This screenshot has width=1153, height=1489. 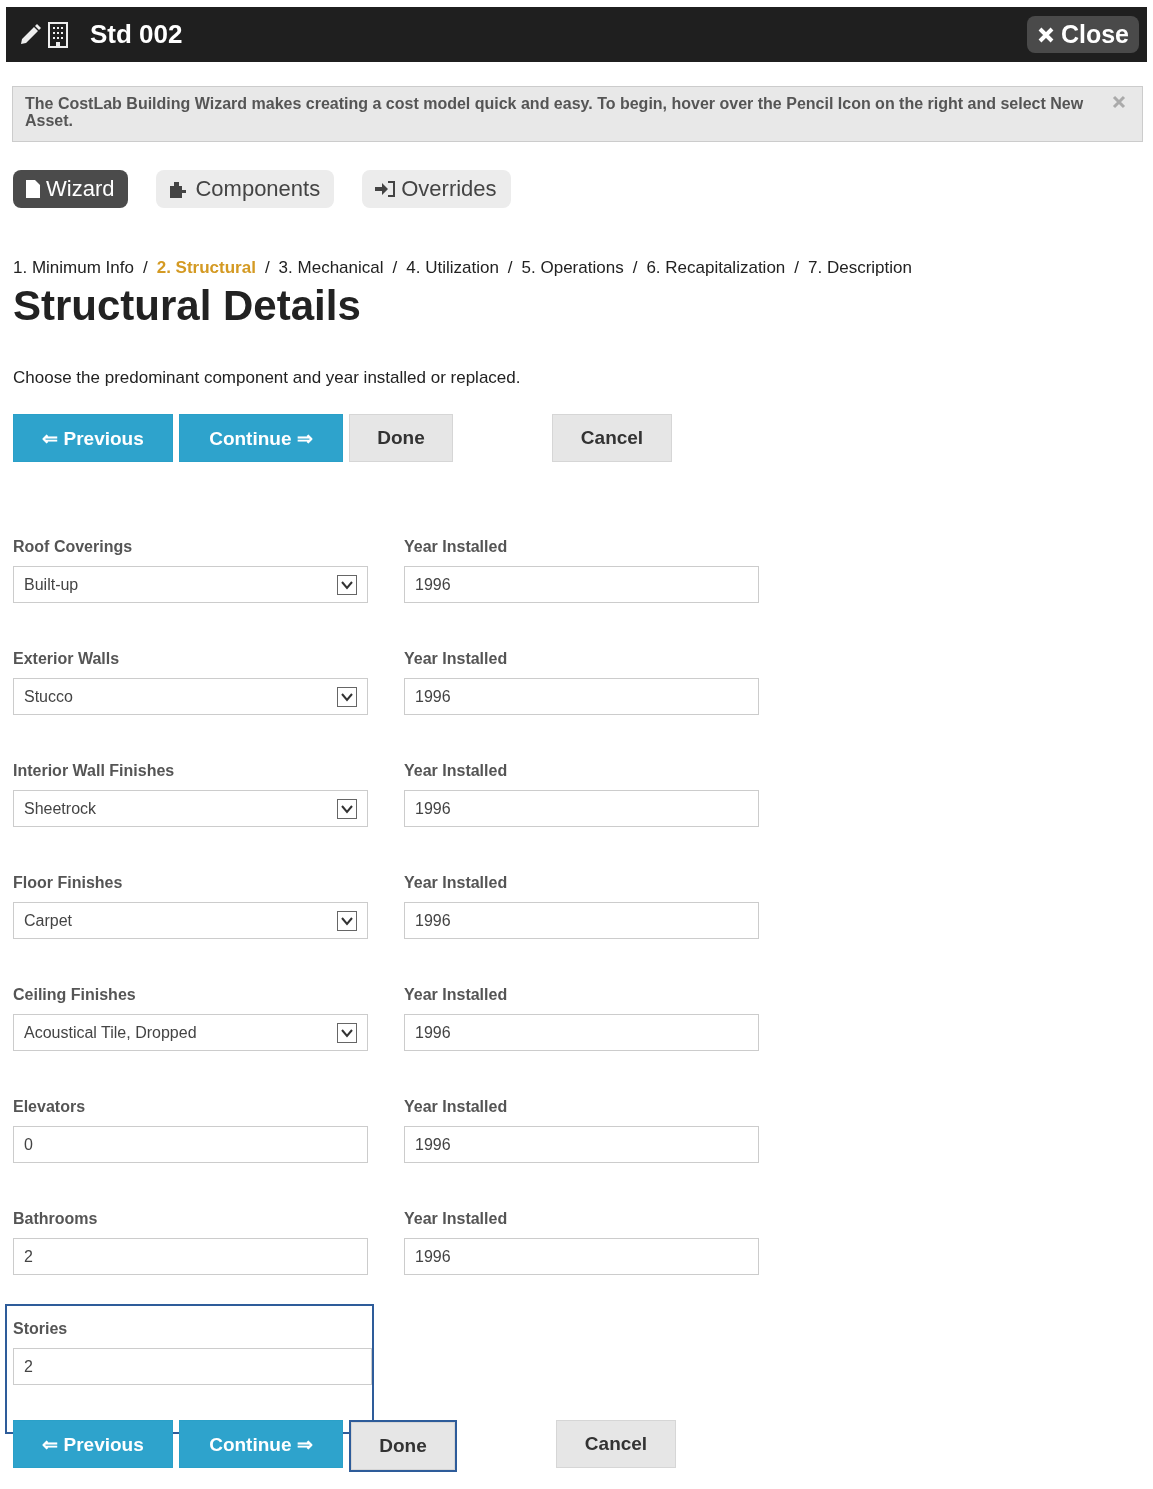 What do you see at coordinates (555, 112) in the screenshot?
I see `info-text: The CostLab Building Wizard makes creating a cost model quick and easy. To begin, hover over the Pencil Icon on the right and select New Asset.` at bounding box center [555, 112].